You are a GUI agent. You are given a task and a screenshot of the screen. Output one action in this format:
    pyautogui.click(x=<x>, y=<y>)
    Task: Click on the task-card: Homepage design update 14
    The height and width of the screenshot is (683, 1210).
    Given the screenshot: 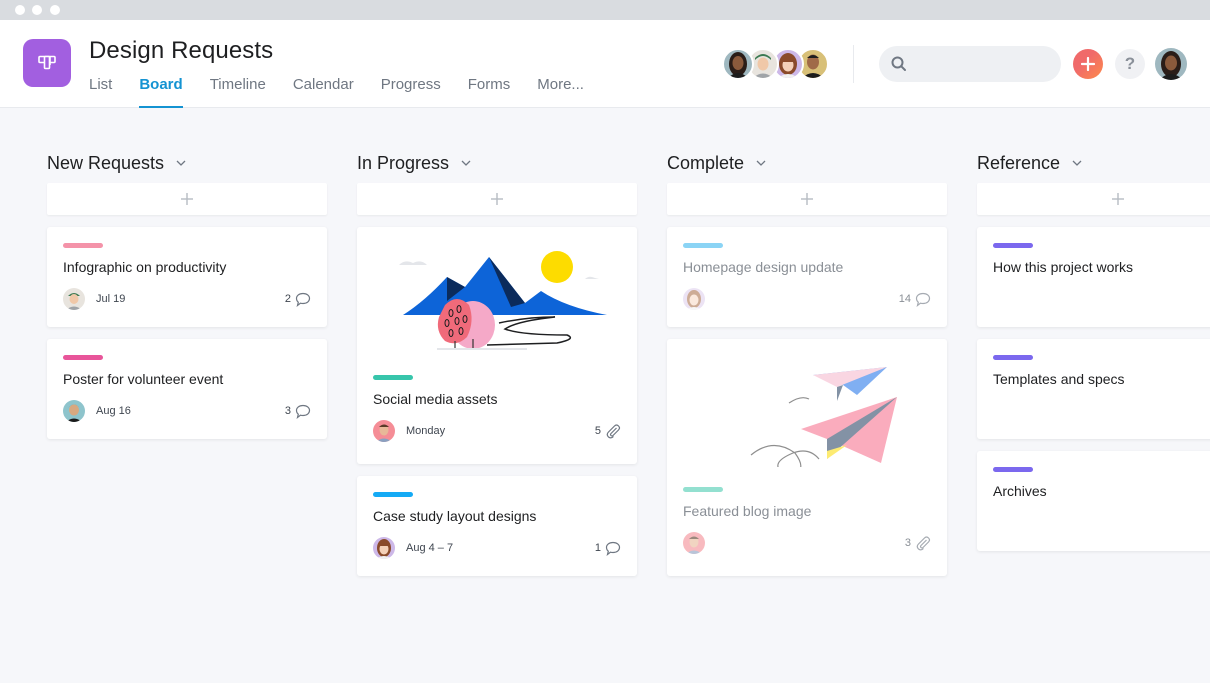 What is the action you would take?
    pyautogui.click(x=807, y=277)
    